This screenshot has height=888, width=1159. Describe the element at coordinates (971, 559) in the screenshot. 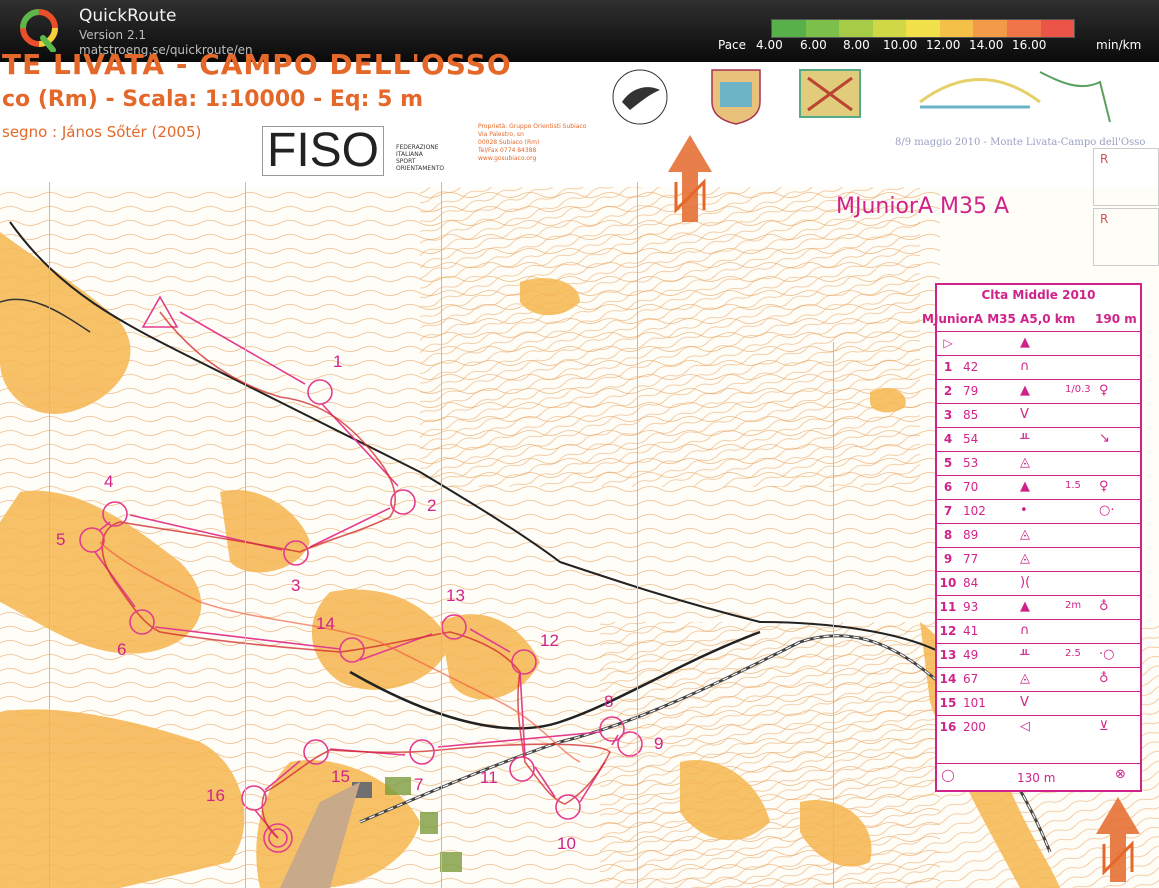

I see `cd-code: 77` at that location.